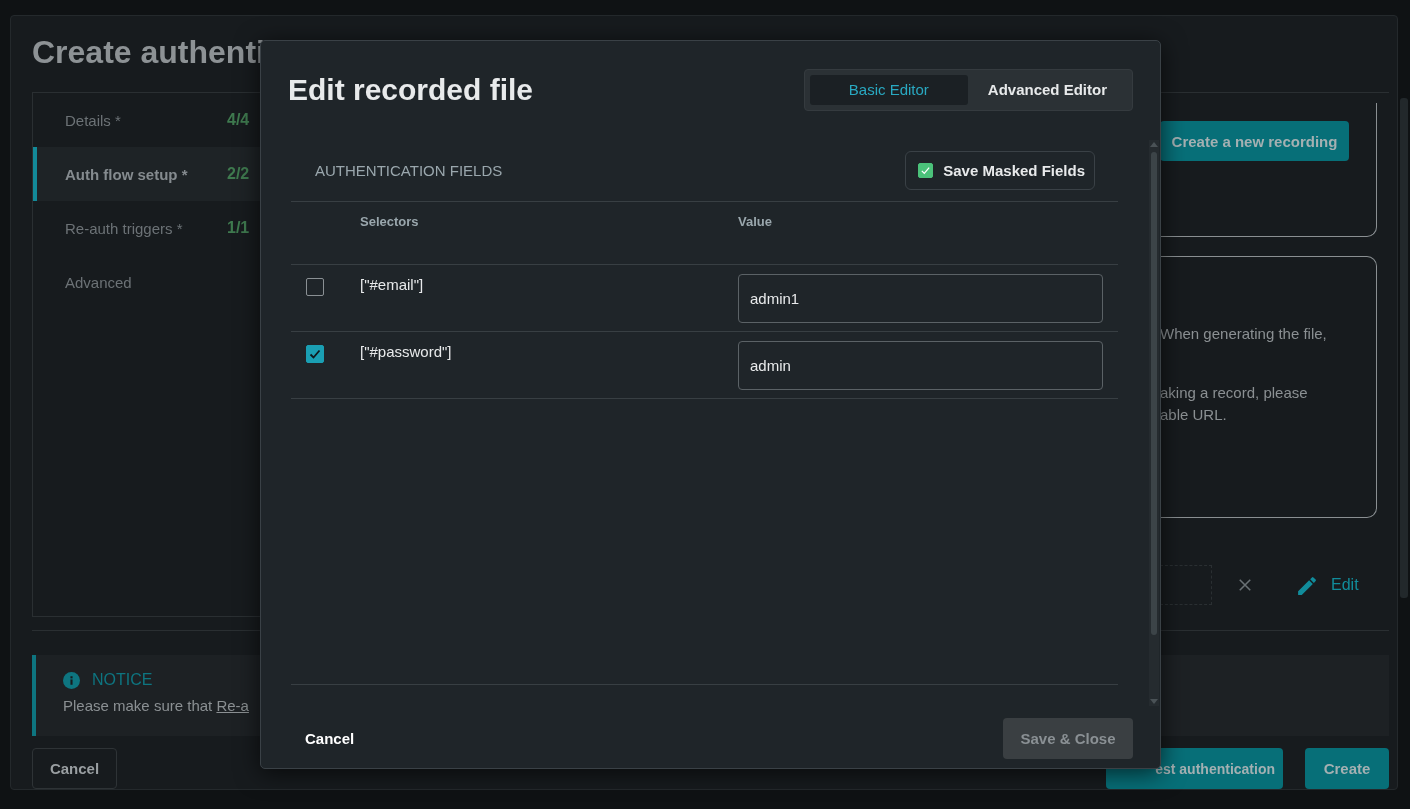 Image resolution: width=1410 pixels, height=809 pixels. I want to click on dialog-title: Create authenti, so click(148, 52).